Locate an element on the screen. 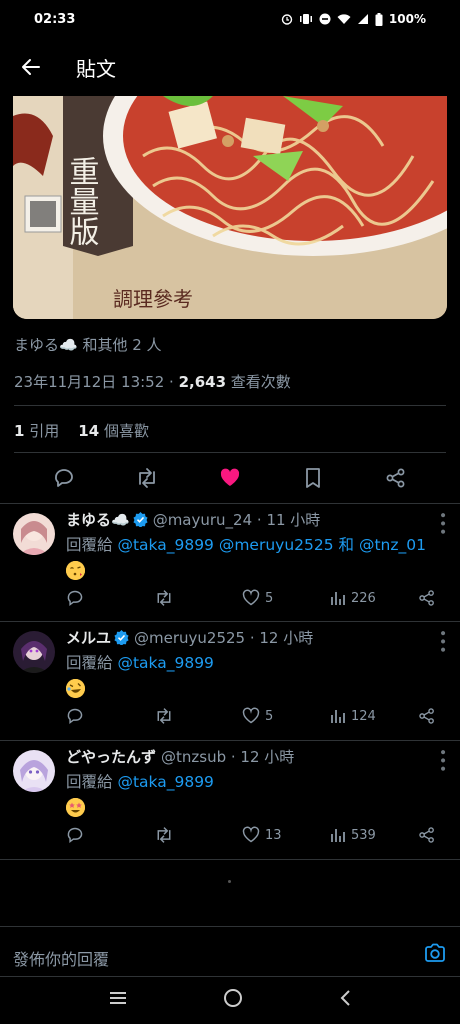  likes-count: 14 is located at coordinates (89, 431).